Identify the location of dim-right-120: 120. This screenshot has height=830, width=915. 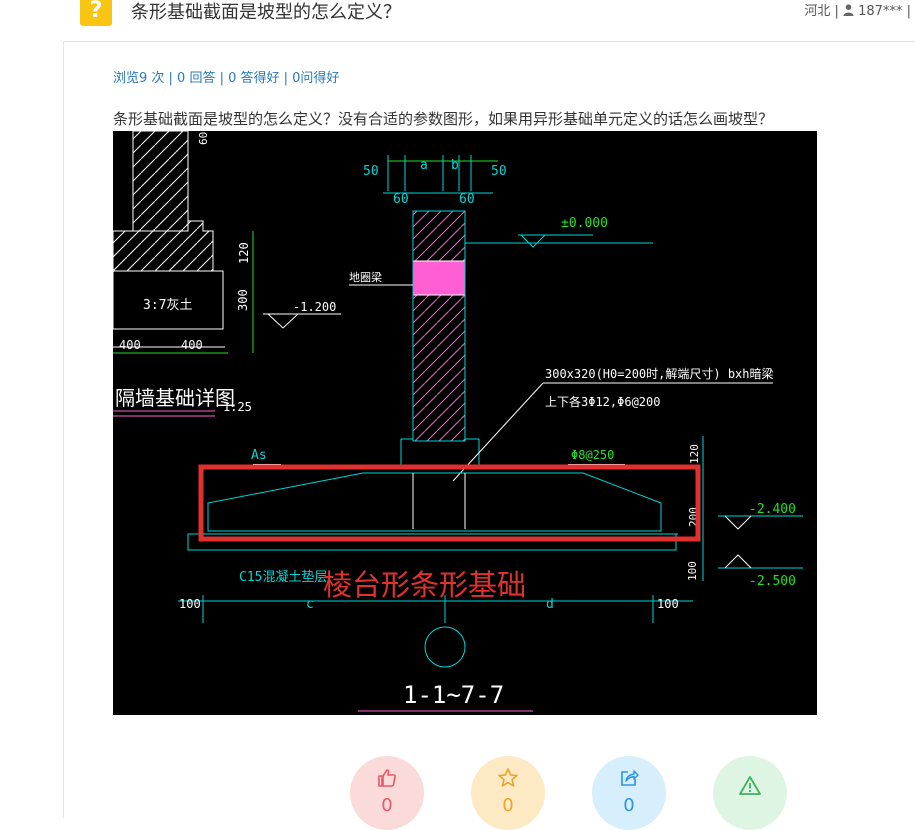
(694, 454).